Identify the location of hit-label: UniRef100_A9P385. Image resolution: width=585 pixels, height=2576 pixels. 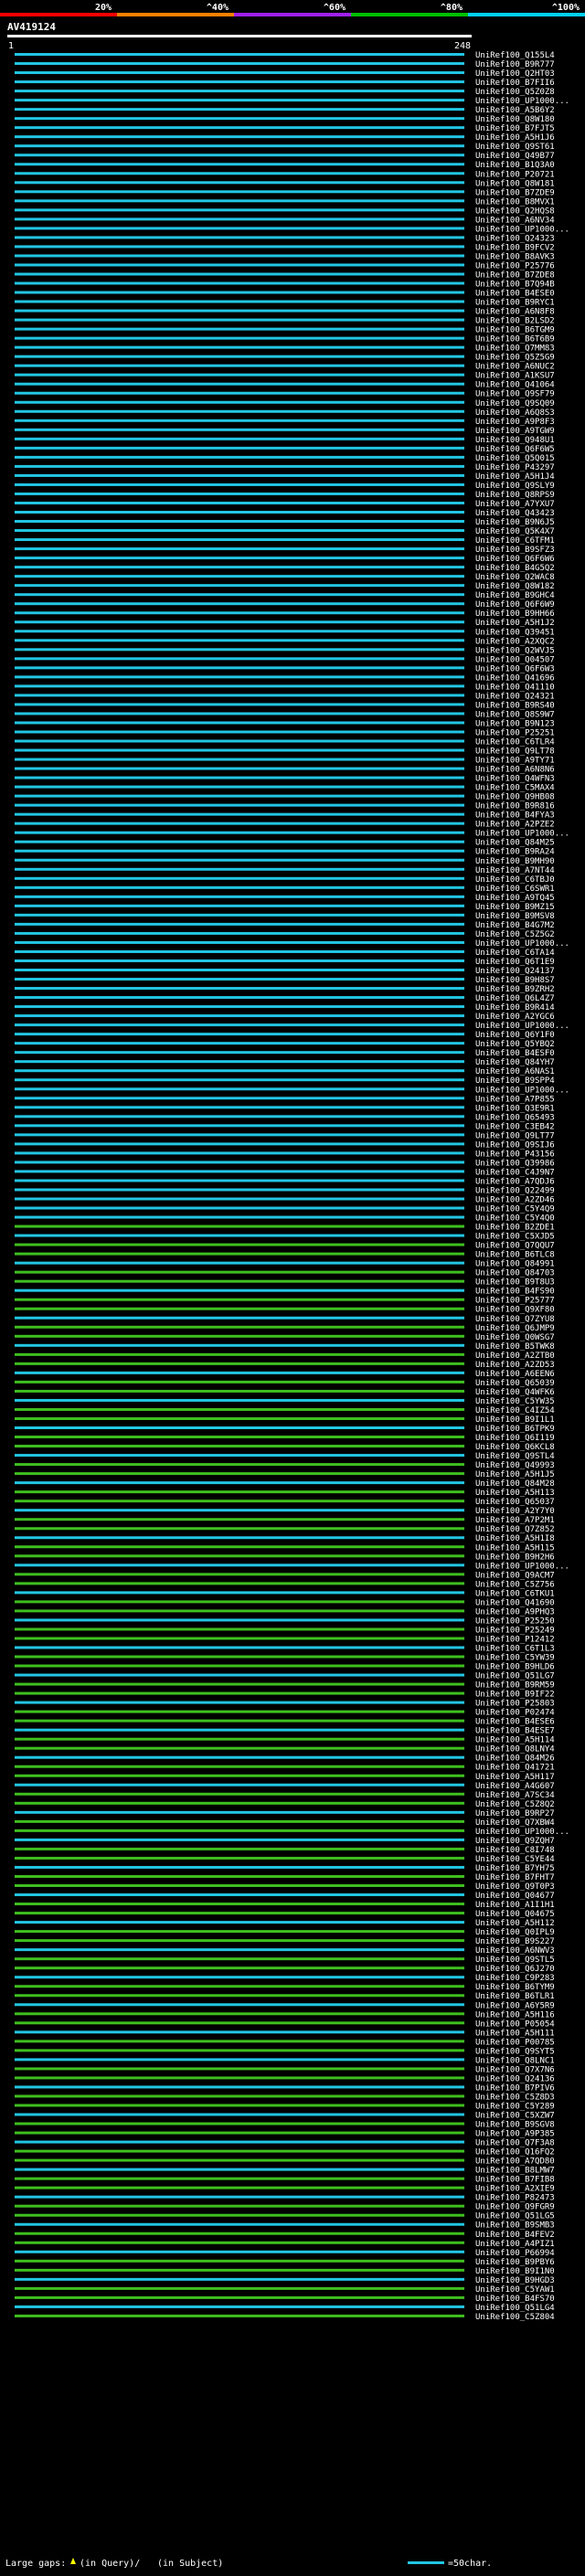
(515, 2134).